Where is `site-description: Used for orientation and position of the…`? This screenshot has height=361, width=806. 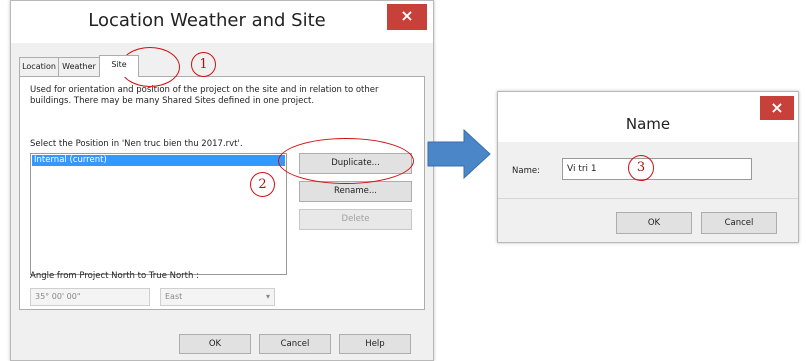
site-description: Used for orientation and position of the… is located at coordinates (204, 95).